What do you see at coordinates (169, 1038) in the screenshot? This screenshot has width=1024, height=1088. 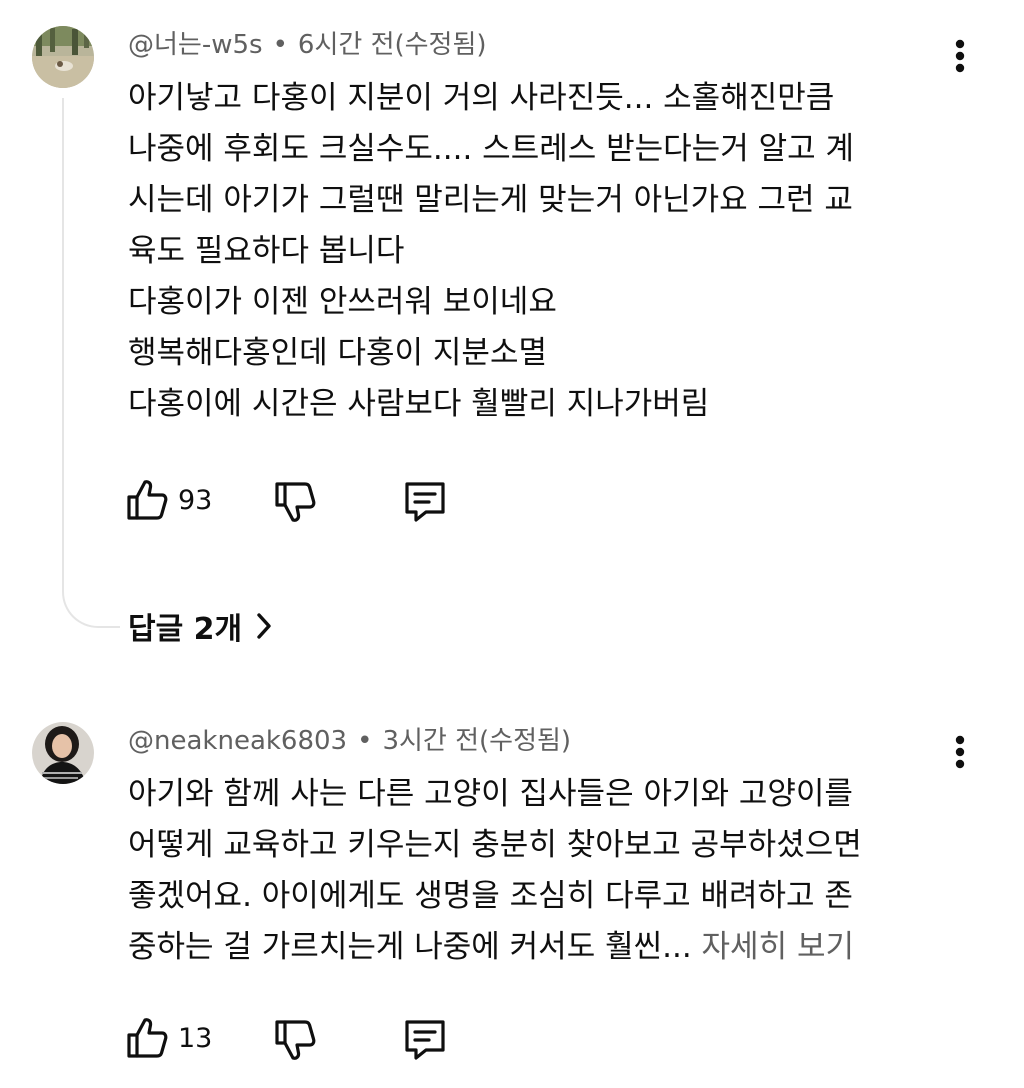 I see `like-button: 13` at bounding box center [169, 1038].